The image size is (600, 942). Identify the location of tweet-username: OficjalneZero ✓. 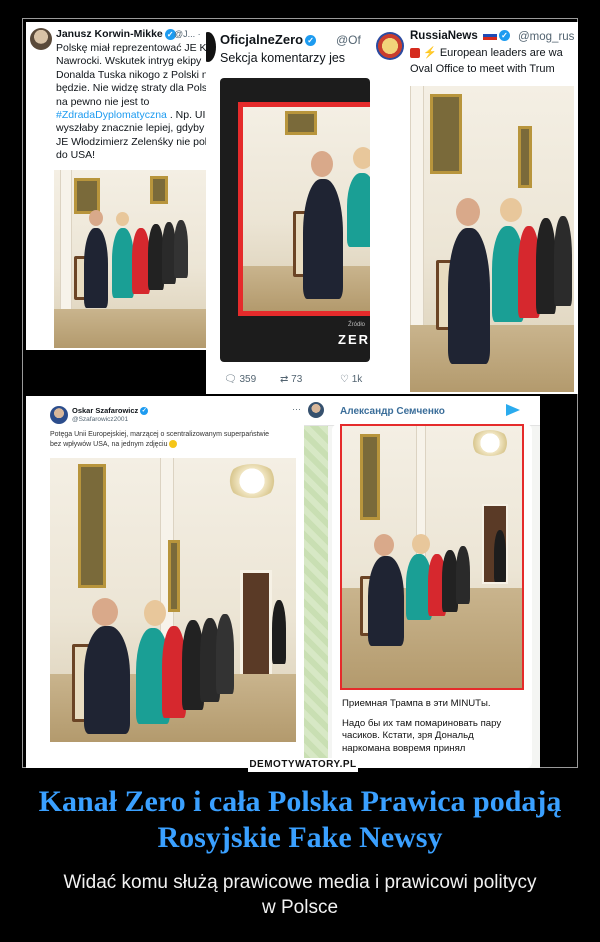
(268, 39).